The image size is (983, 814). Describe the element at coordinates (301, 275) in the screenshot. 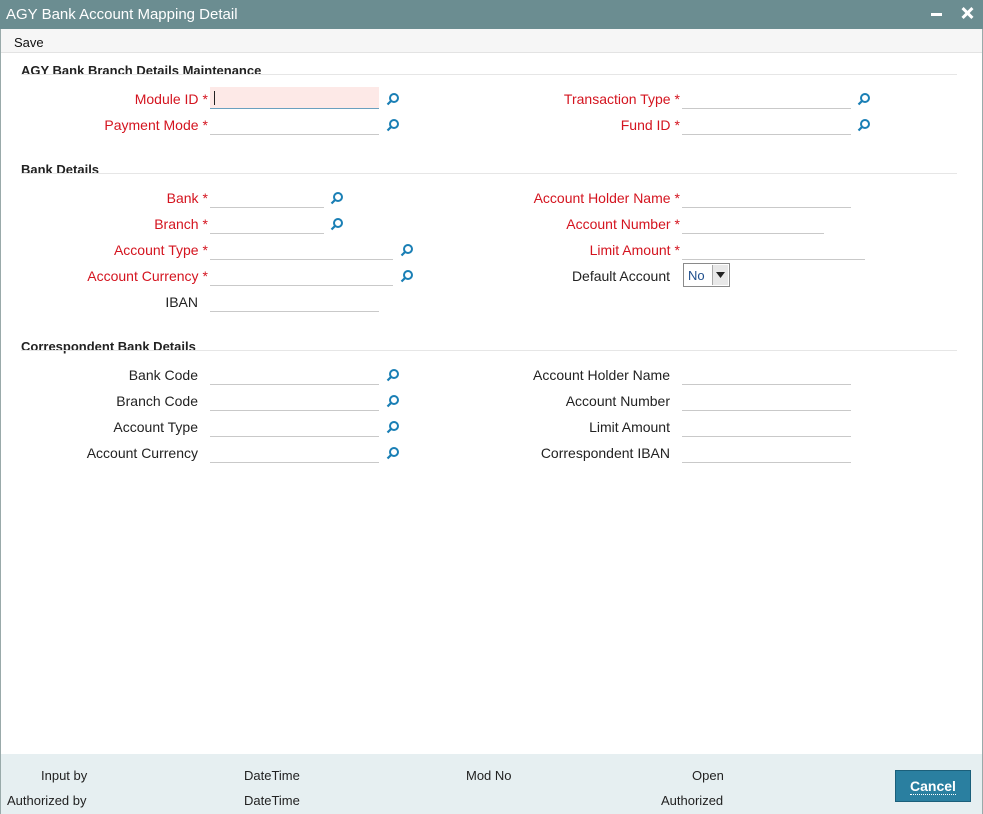

I see `account-currency-input` at that location.